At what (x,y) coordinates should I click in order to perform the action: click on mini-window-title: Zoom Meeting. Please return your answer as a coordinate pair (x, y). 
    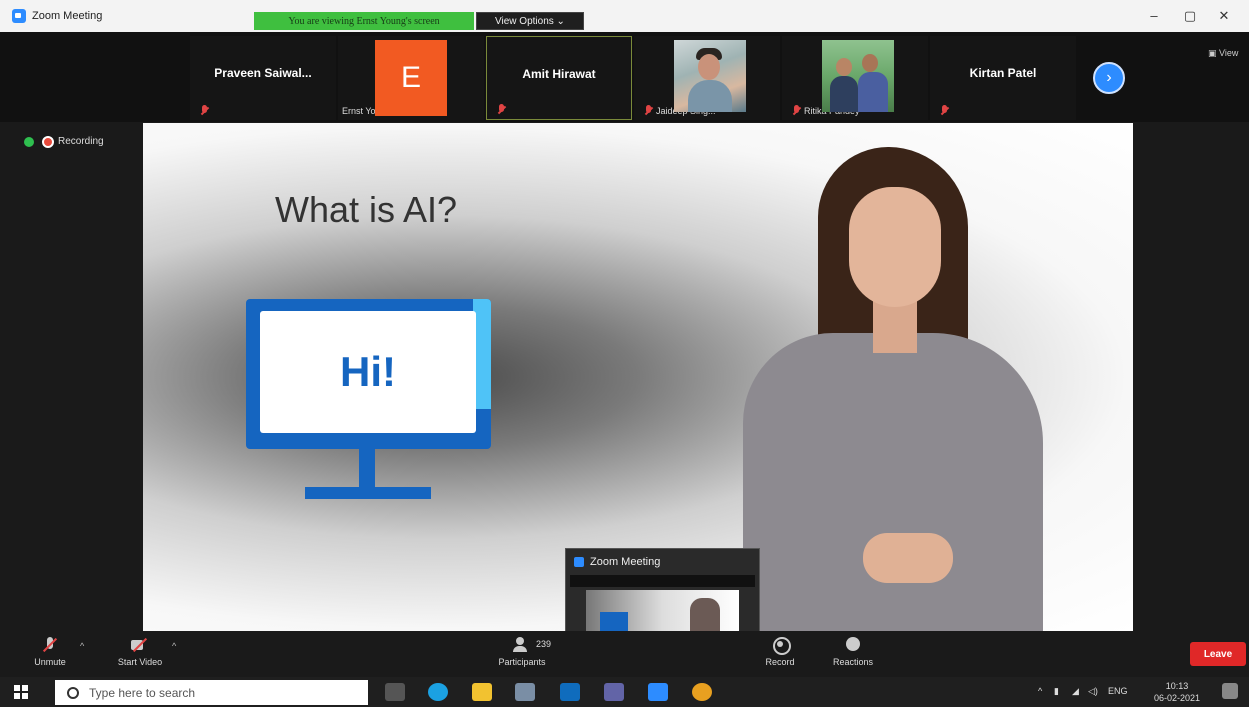
    Looking at the image, I should click on (625, 562).